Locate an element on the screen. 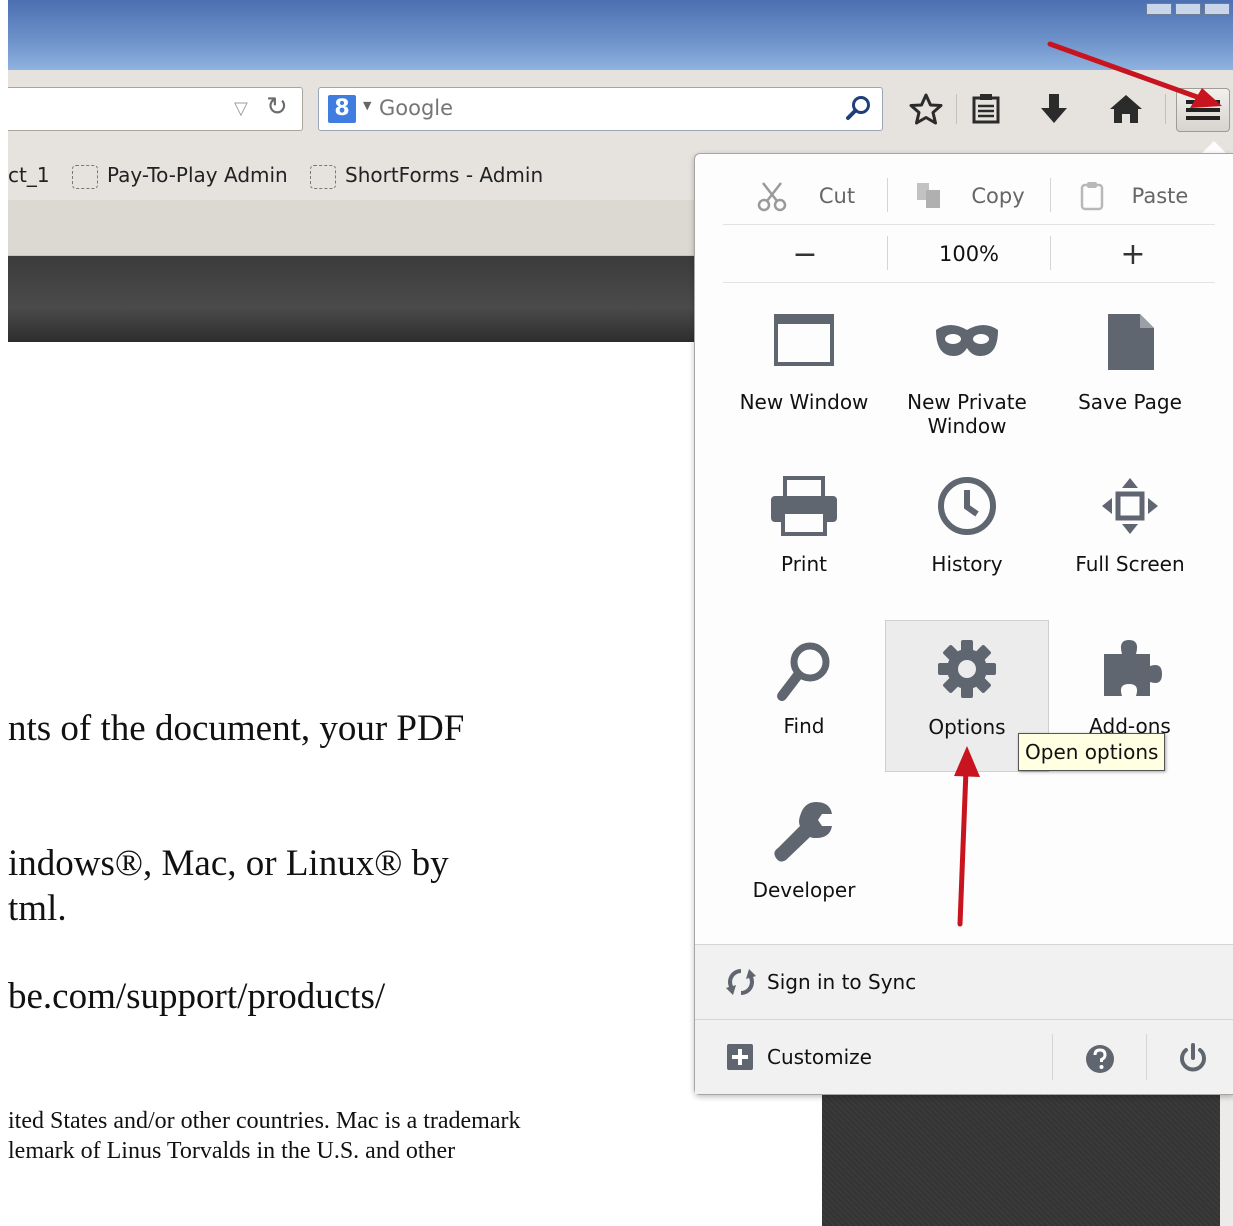 The height and width of the screenshot is (1226, 1233). full-screen-icon is located at coordinates (1130, 506).